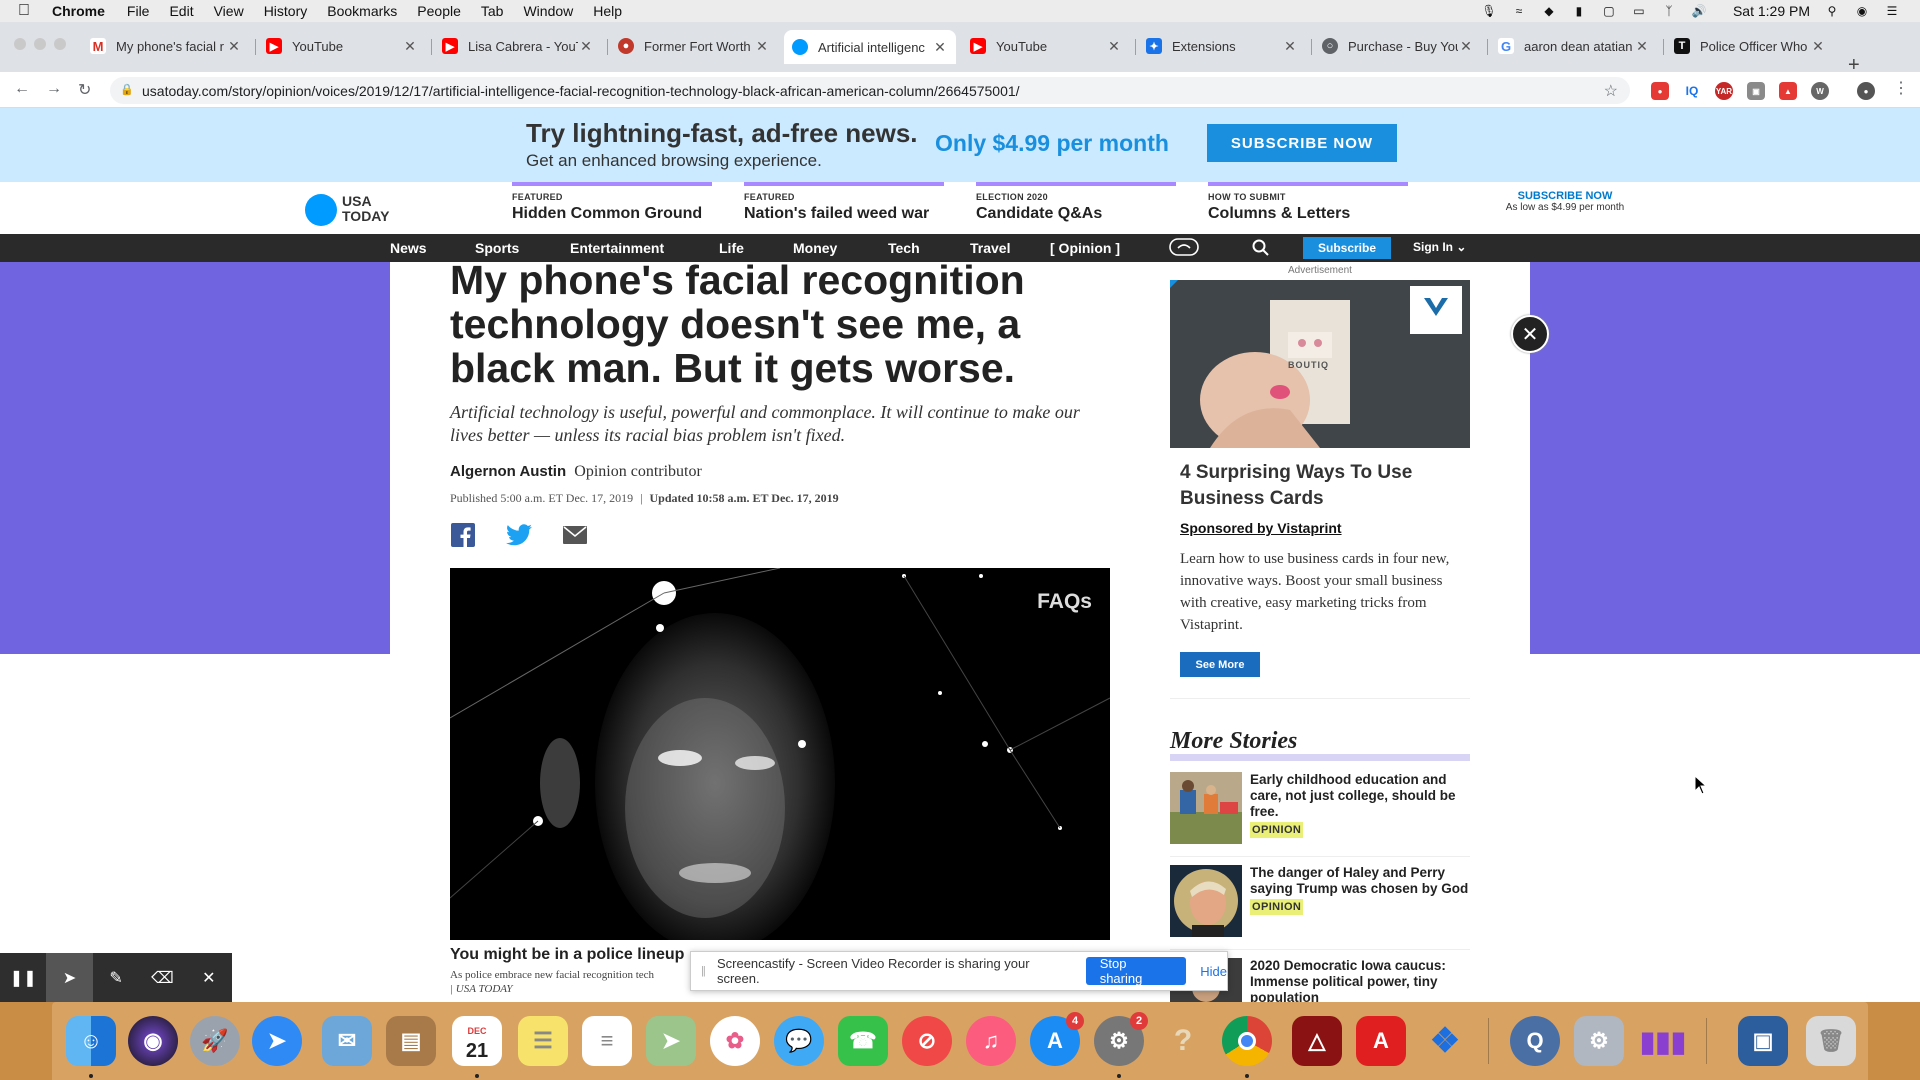 The width and height of the screenshot is (1920, 1080). I want to click on acrobat-reader-icon: △, so click(1317, 1041).